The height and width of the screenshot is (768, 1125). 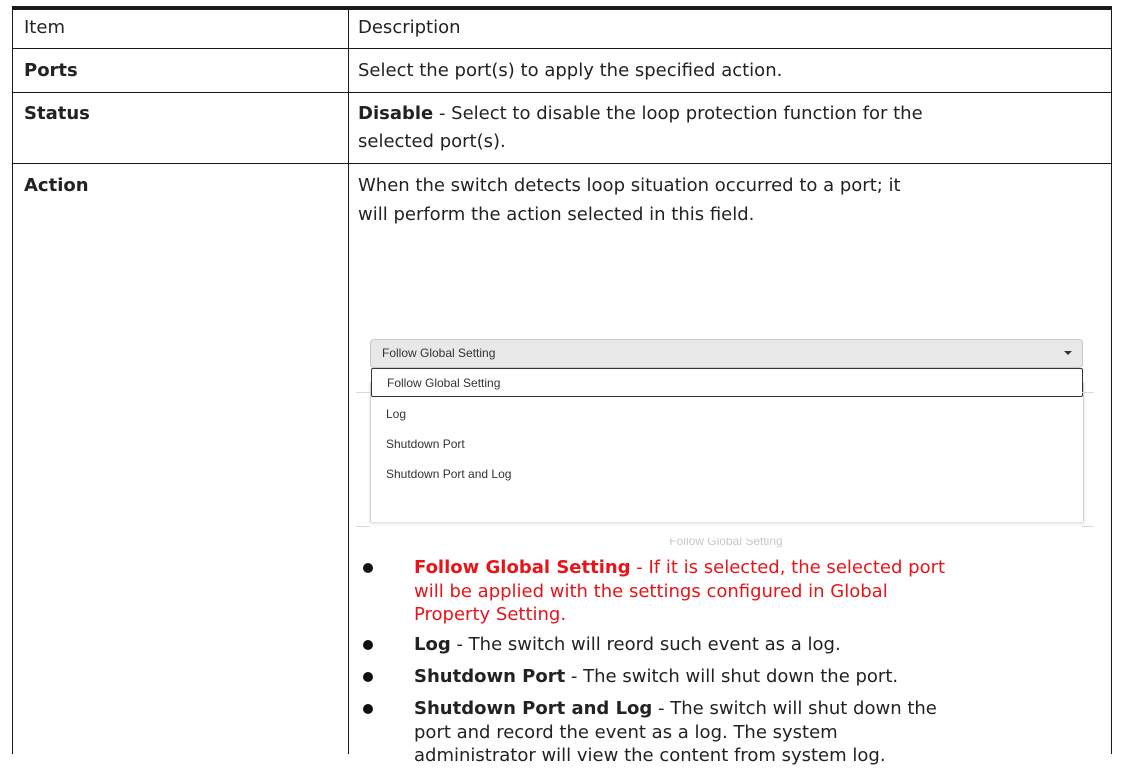 I want to click on option-label: Follow Global Setting, so click(x=444, y=383).